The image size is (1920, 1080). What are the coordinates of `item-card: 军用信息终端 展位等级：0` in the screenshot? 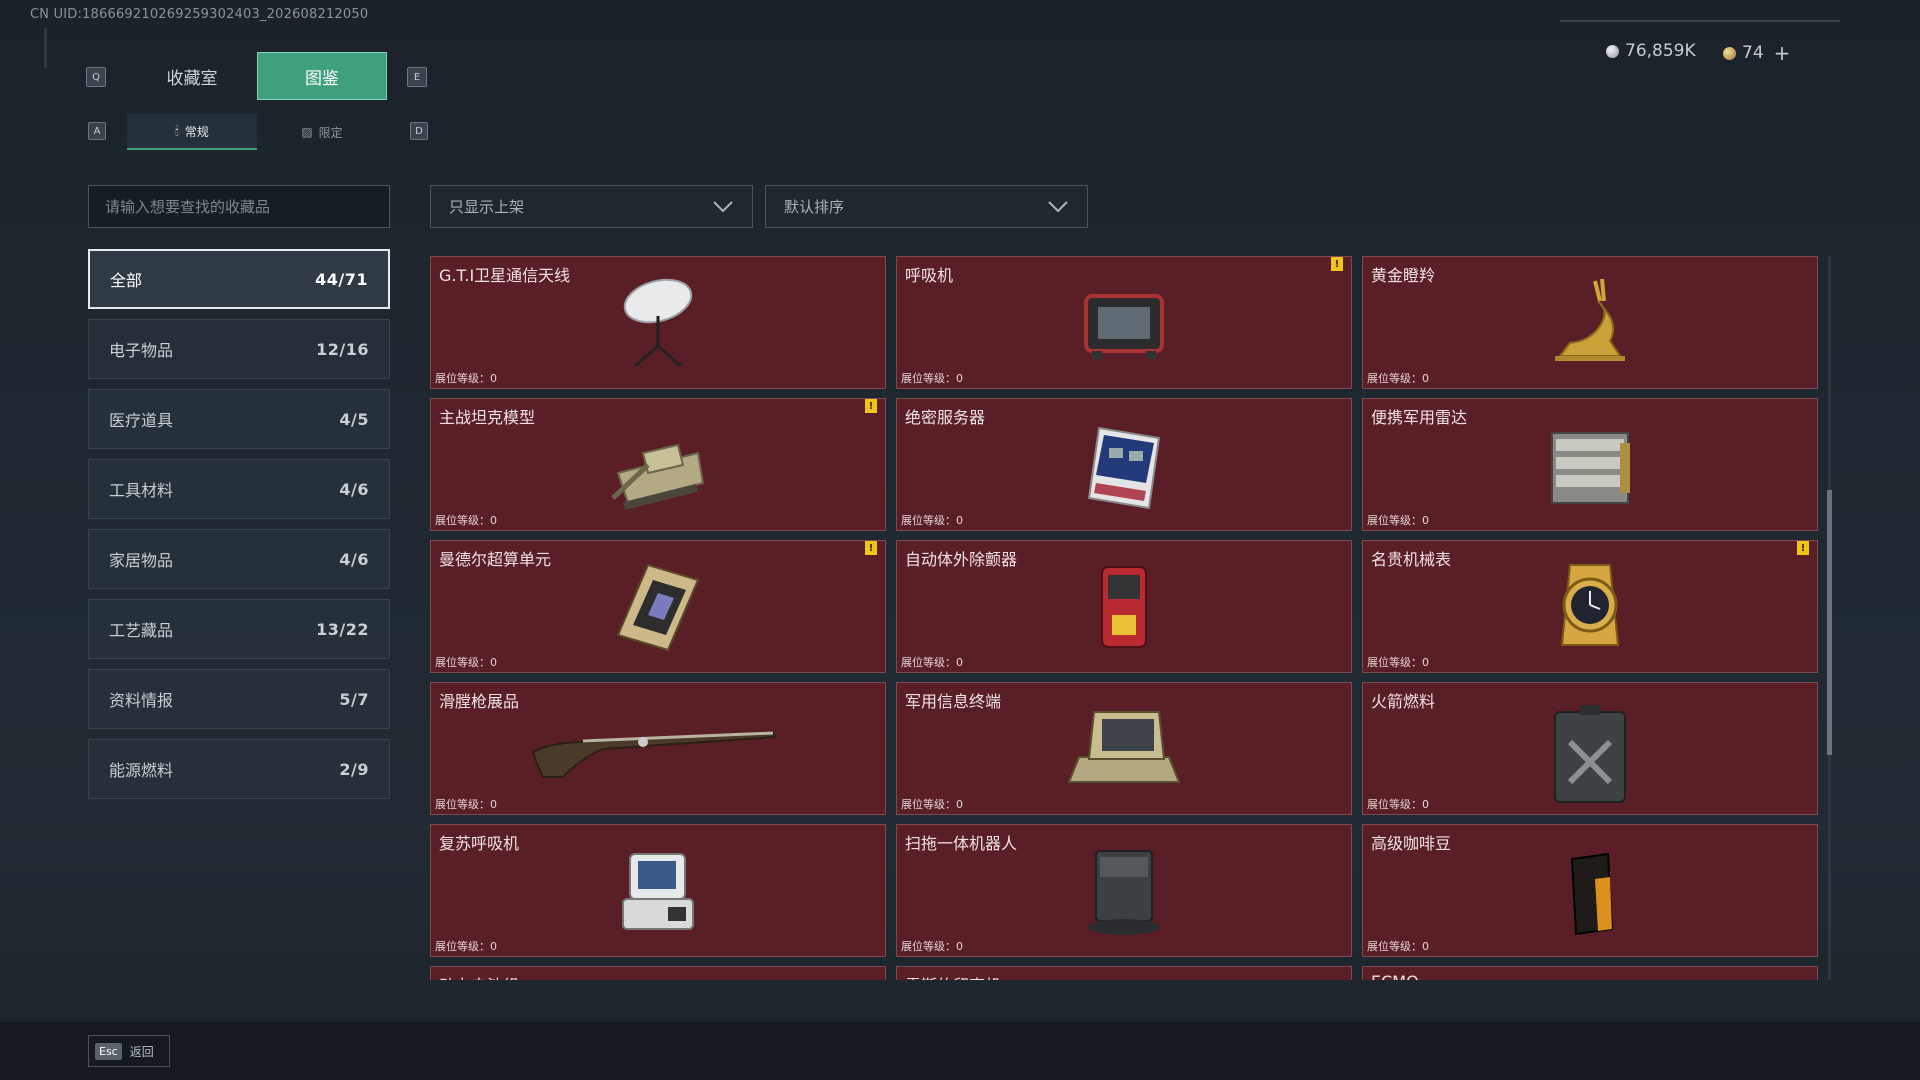 It's located at (1124, 748).